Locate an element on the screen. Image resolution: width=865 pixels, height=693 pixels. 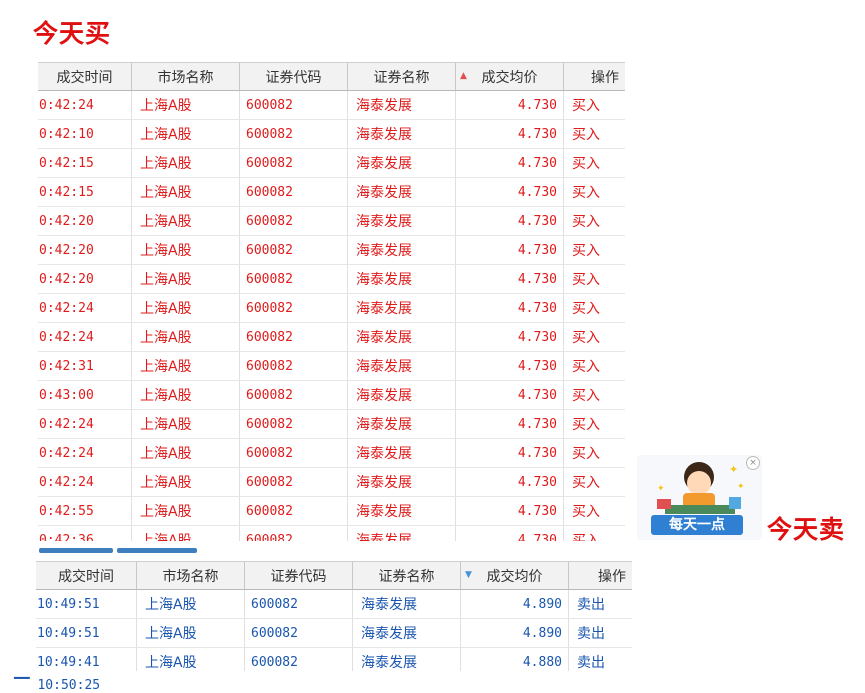
table-row: 10:49:41 上海A股 600082 海泰发展 4.880 卖出 is located at coordinates (334, 659).